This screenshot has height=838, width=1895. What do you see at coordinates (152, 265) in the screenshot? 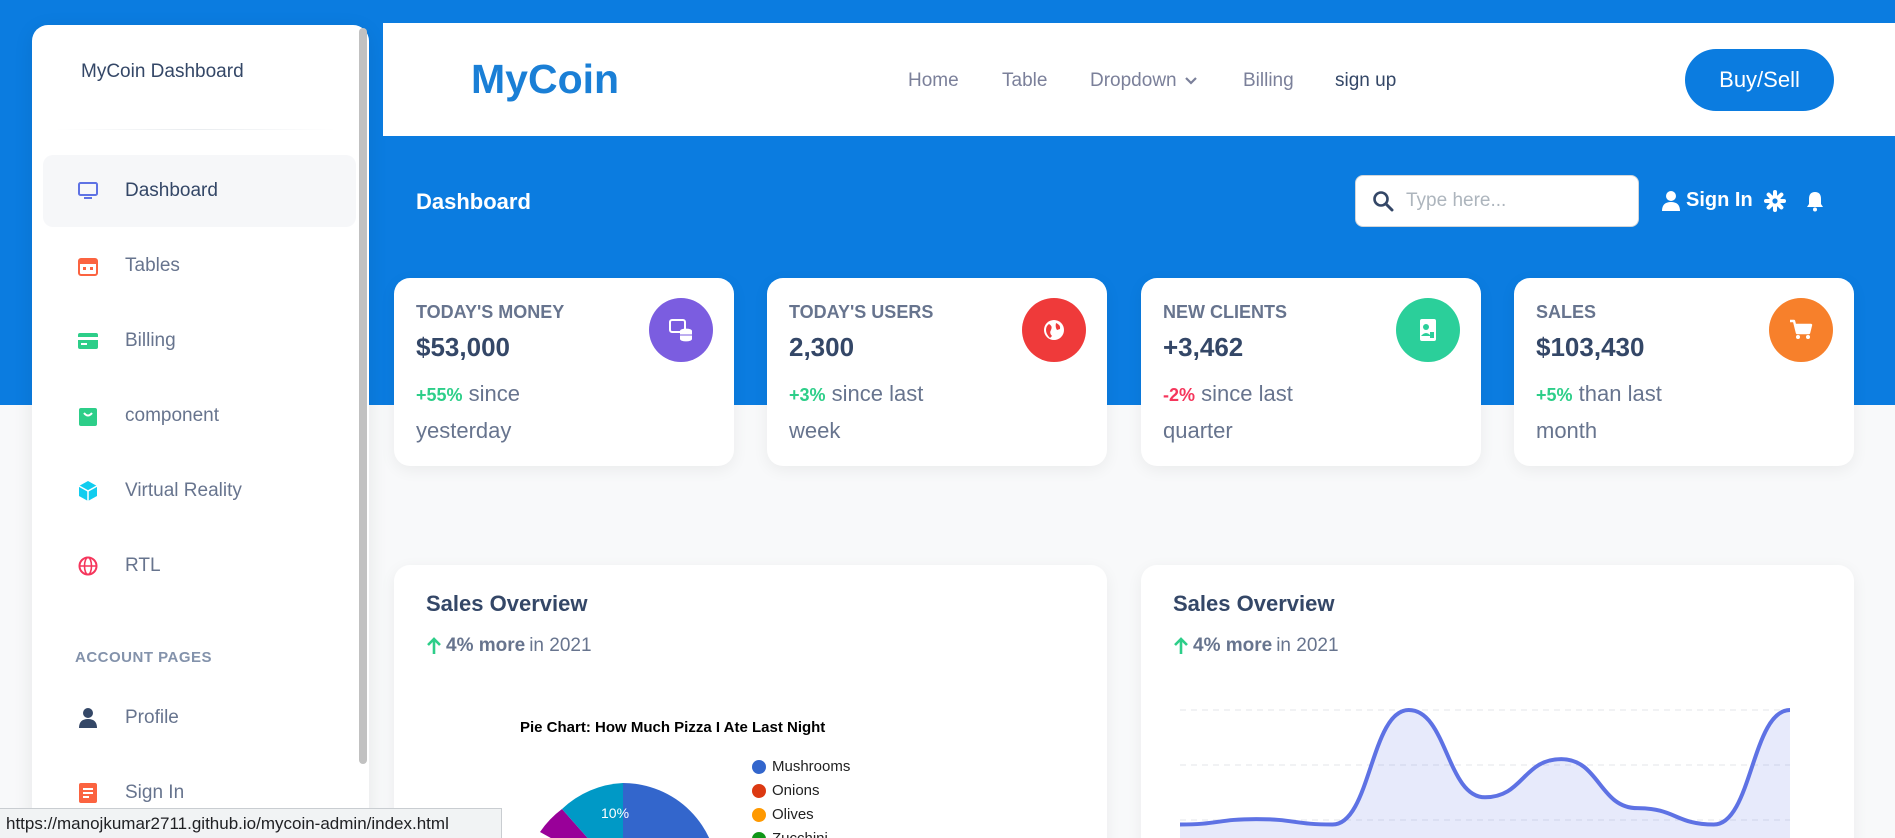
I see `sidebar-item-label: Tables` at bounding box center [152, 265].